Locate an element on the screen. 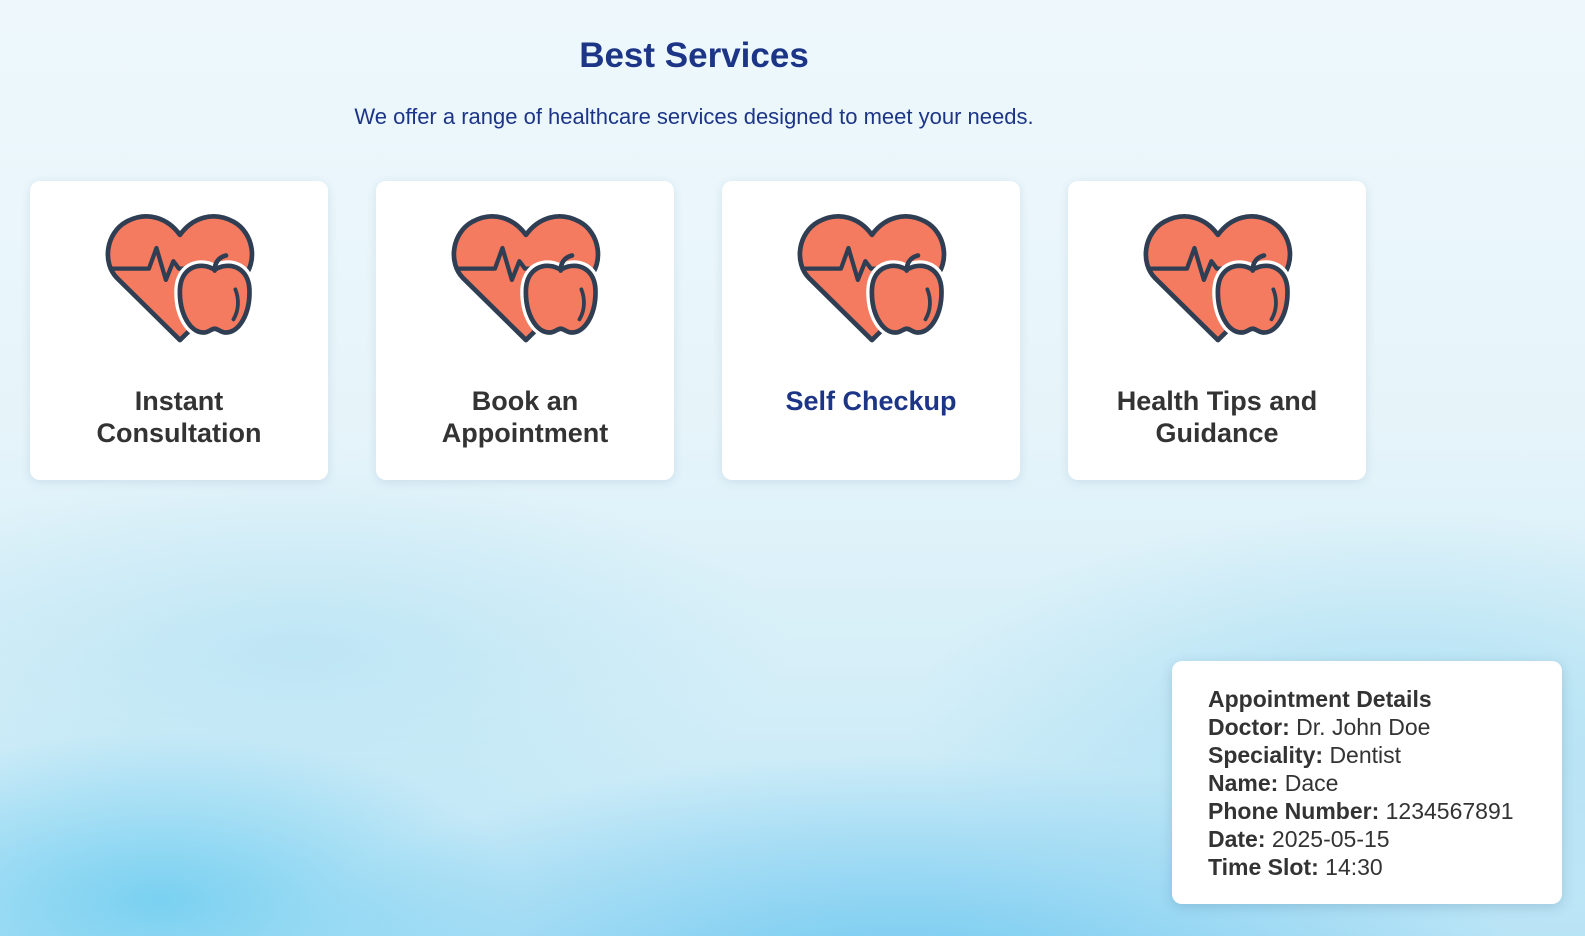 Image resolution: width=1585 pixels, height=936 pixels. phone-value: 1234567891 is located at coordinates (1449, 811).